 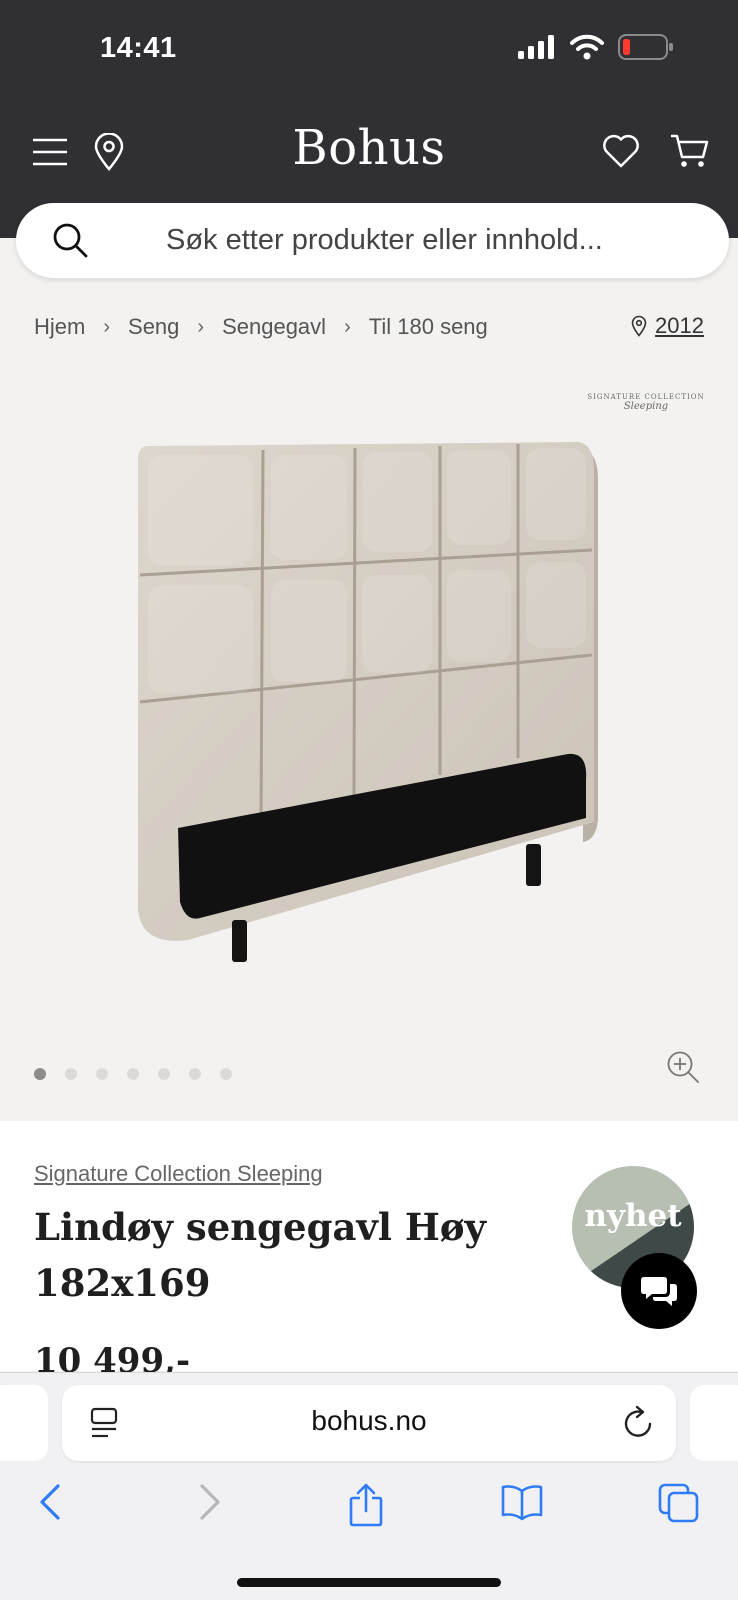 What do you see at coordinates (369, 1420) in the screenshot?
I see `url-text: bohus.no` at bounding box center [369, 1420].